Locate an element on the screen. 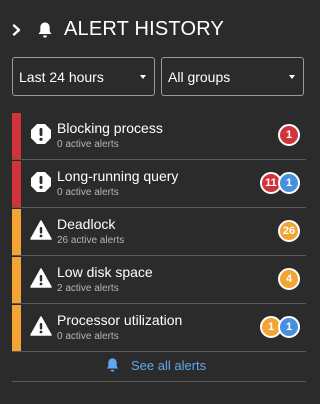  panel-header: ALERT HISTORY is located at coordinates (159, 30).